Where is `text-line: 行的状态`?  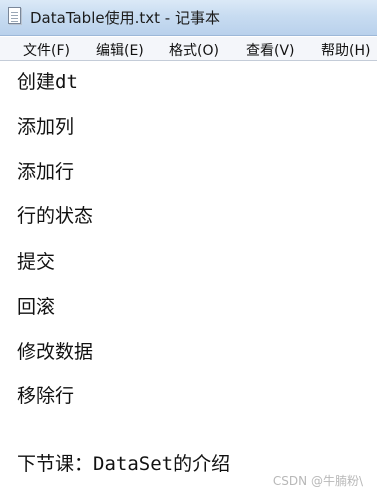
text-line: 行的状态 is located at coordinates (55, 216).